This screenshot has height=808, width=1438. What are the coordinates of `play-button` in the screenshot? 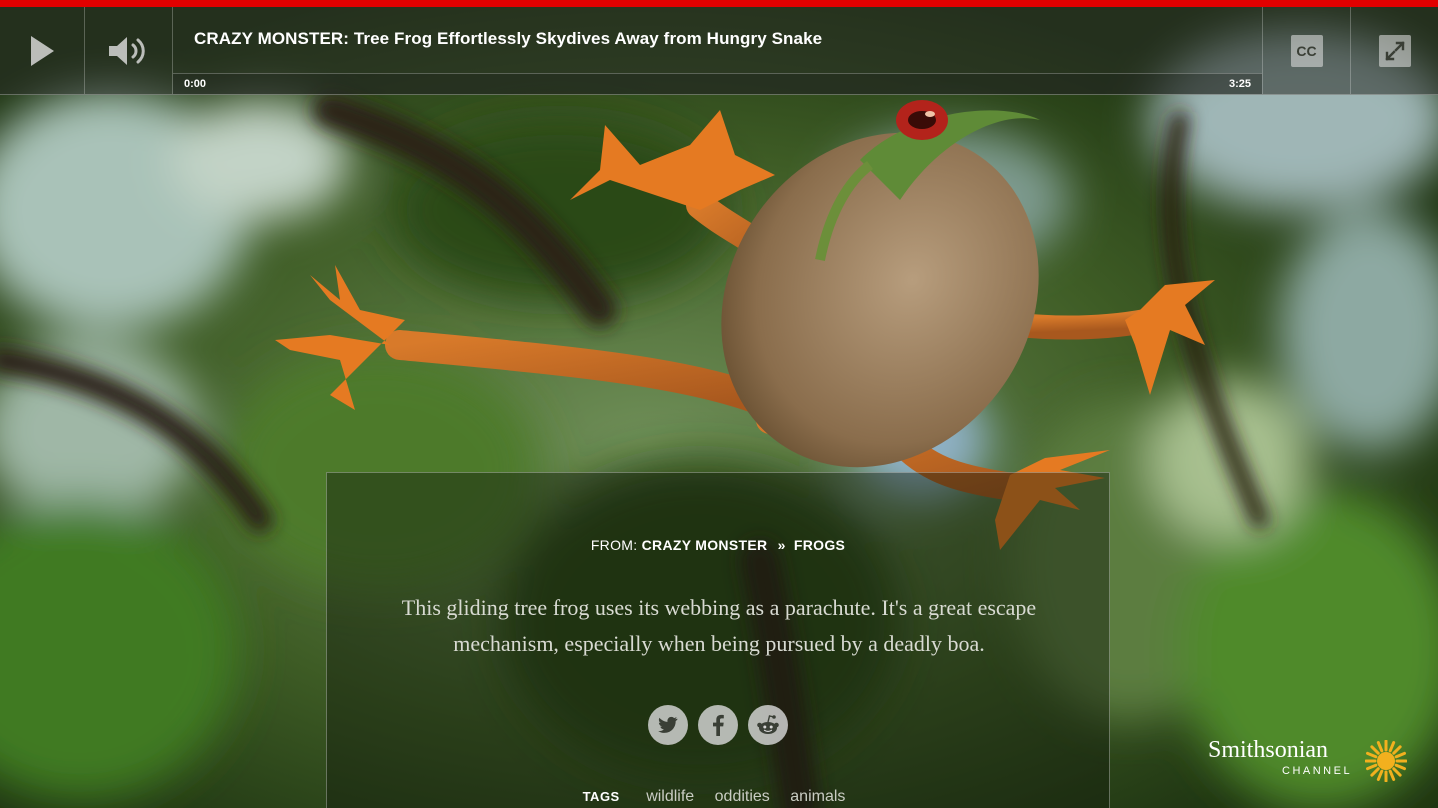 It's located at (42, 50).